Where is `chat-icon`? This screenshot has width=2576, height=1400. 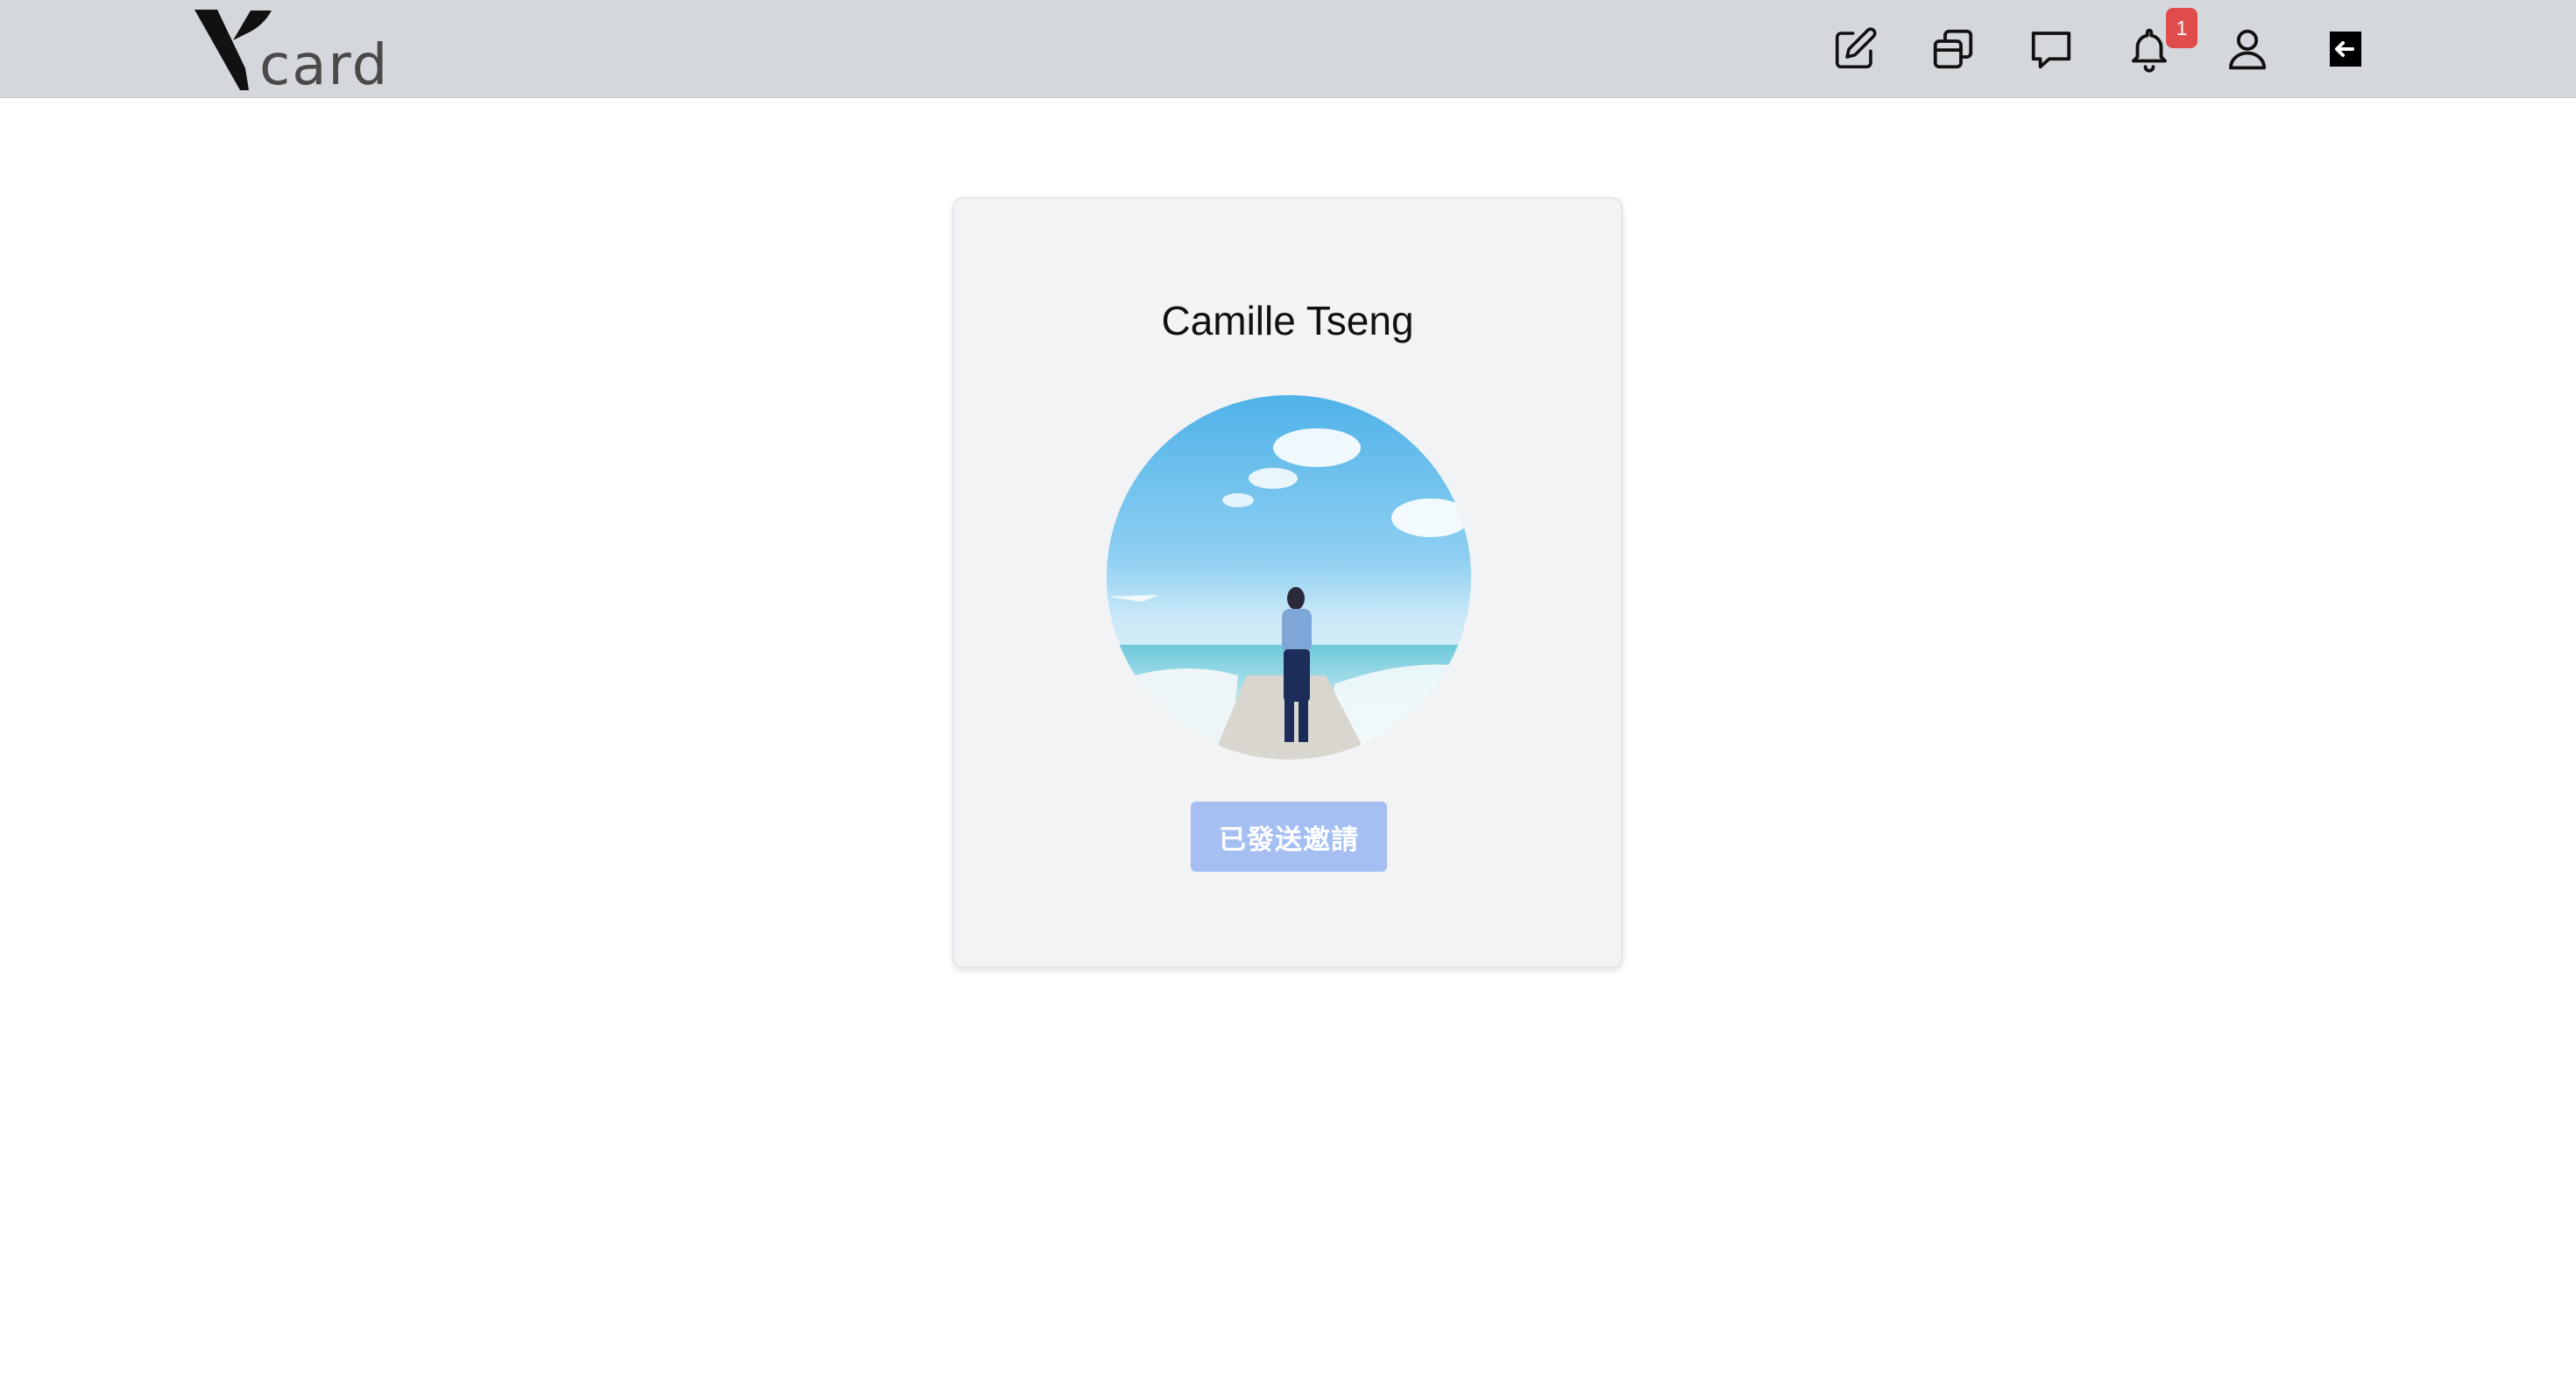
chat-icon is located at coordinates (2051, 50).